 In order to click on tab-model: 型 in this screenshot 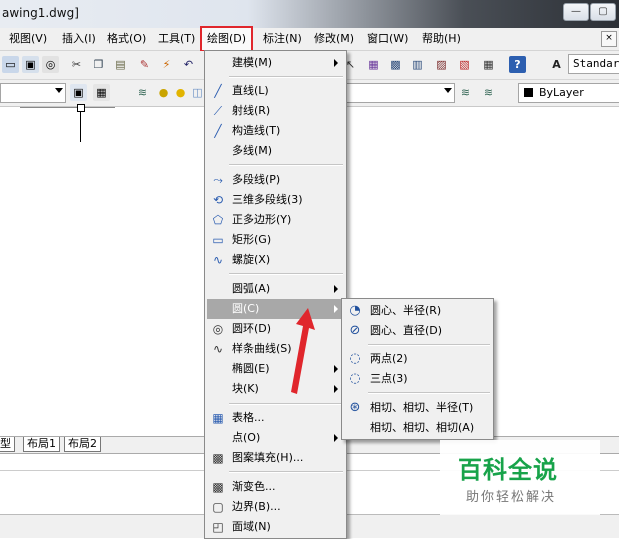, I will do `click(7, 444)`.